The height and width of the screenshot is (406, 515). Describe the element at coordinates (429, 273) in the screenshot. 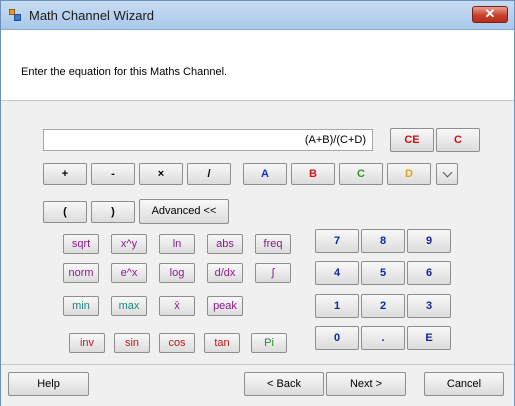

I see `digit-6-button: 6` at that location.